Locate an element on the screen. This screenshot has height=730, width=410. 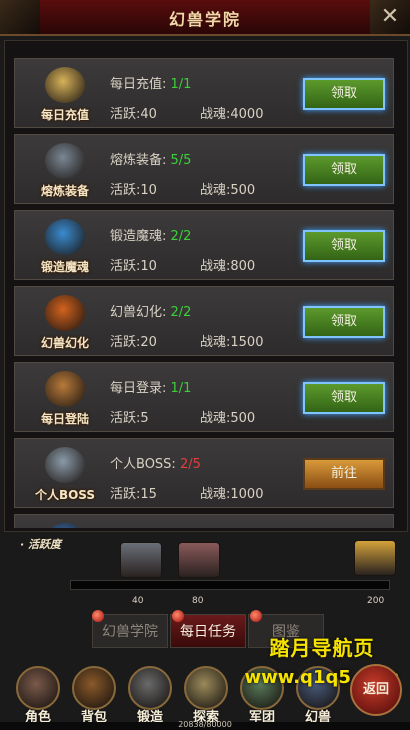
activity-tick-80: 80 is located at coordinates (198, 601).